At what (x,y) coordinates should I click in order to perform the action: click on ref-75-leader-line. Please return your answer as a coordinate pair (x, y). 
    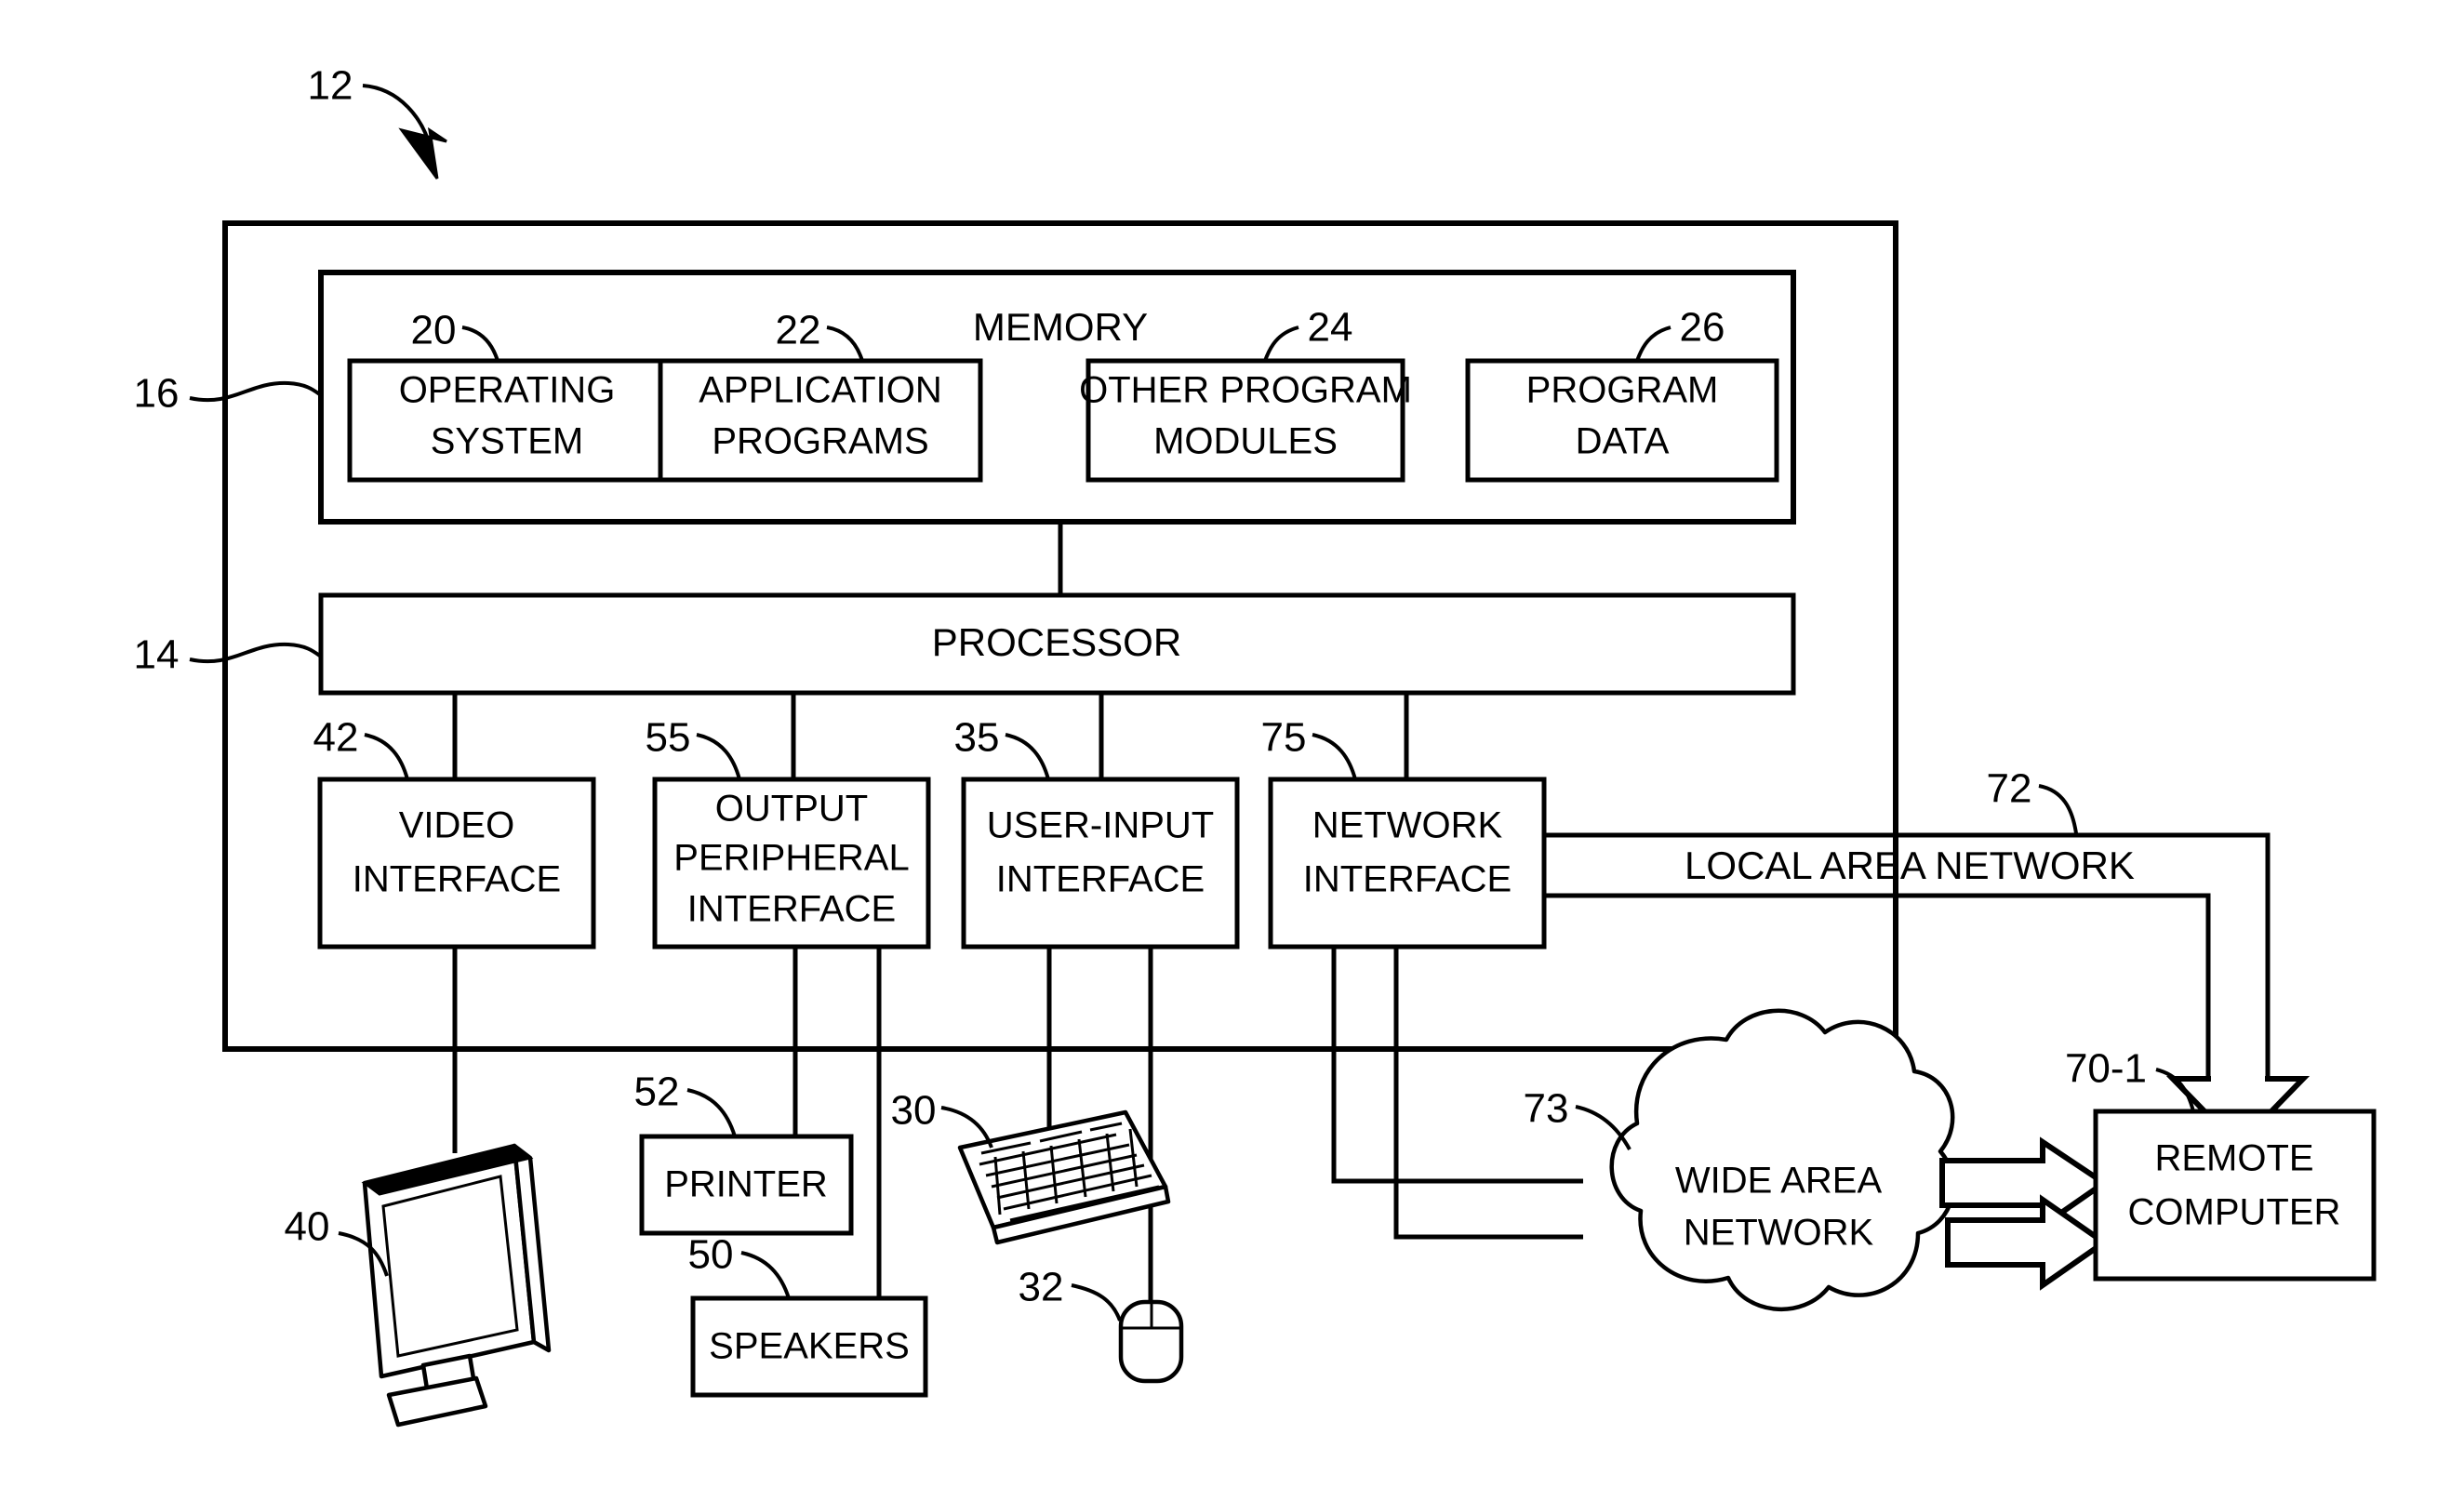
    Looking at the image, I should click on (1334, 756).